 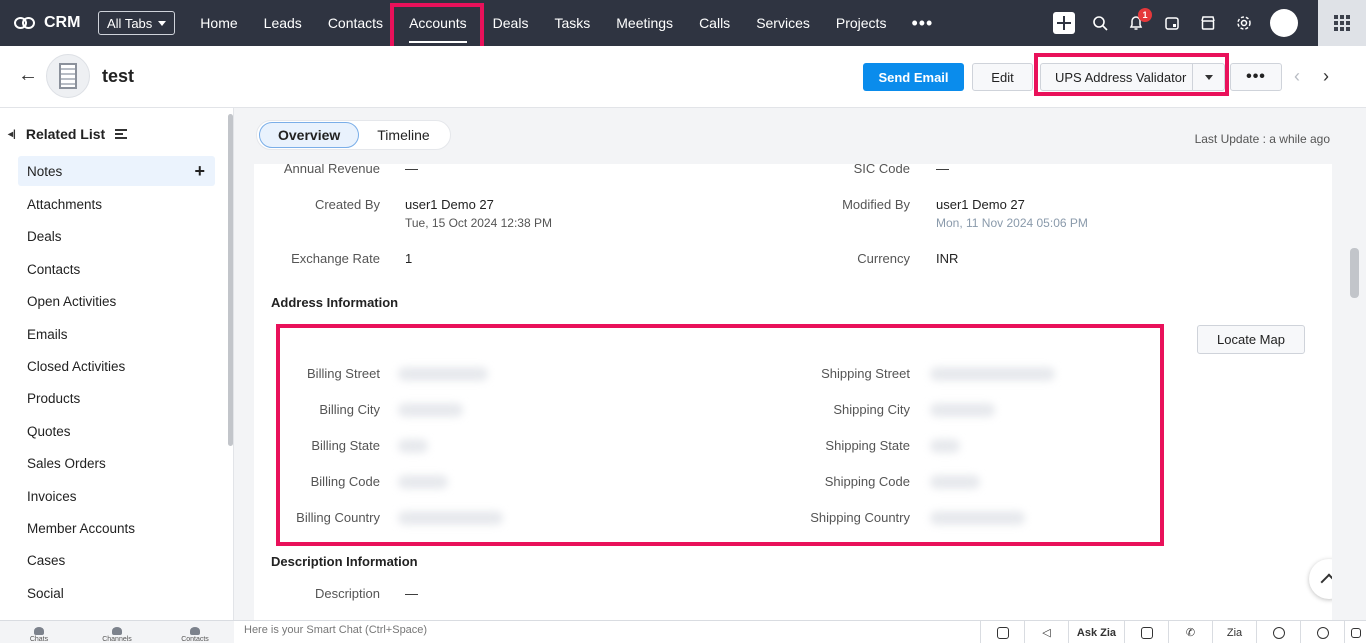 What do you see at coordinates (1012, 223) in the screenshot?
I see `modified-by-time: Mon, 11 Nov 2024 05:06 PM` at bounding box center [1012, 223].